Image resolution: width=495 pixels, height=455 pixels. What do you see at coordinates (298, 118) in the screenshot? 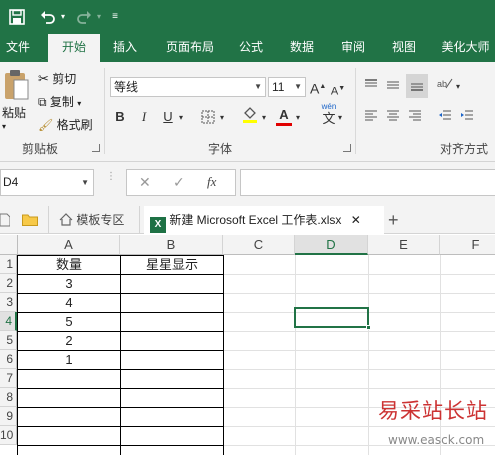
I see `font-color-dropdown-icon: ▾` at bounding box center [298, 118].